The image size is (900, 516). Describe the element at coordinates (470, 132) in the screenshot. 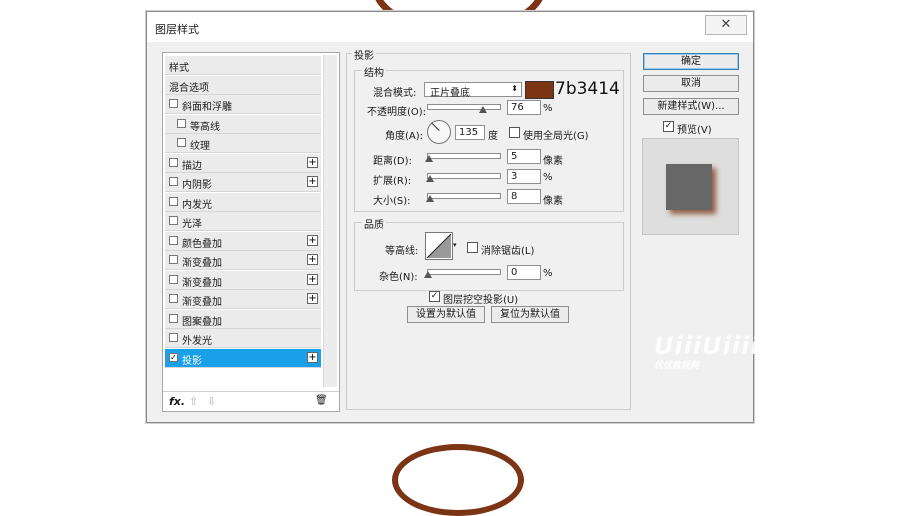

I see `angle-input: 135` at that location.